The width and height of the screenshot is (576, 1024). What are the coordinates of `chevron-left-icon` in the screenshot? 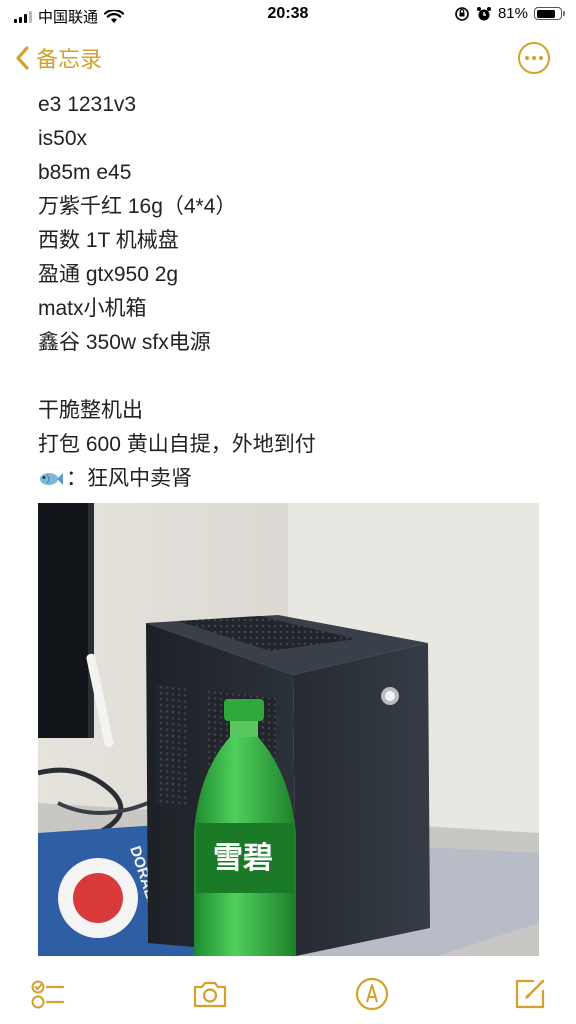 It's located at (22, 58).